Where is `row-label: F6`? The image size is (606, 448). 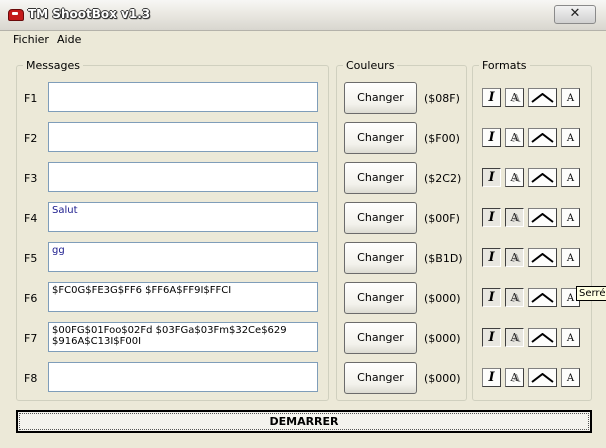
row-label: F6 is located at coordinates (31, 298).